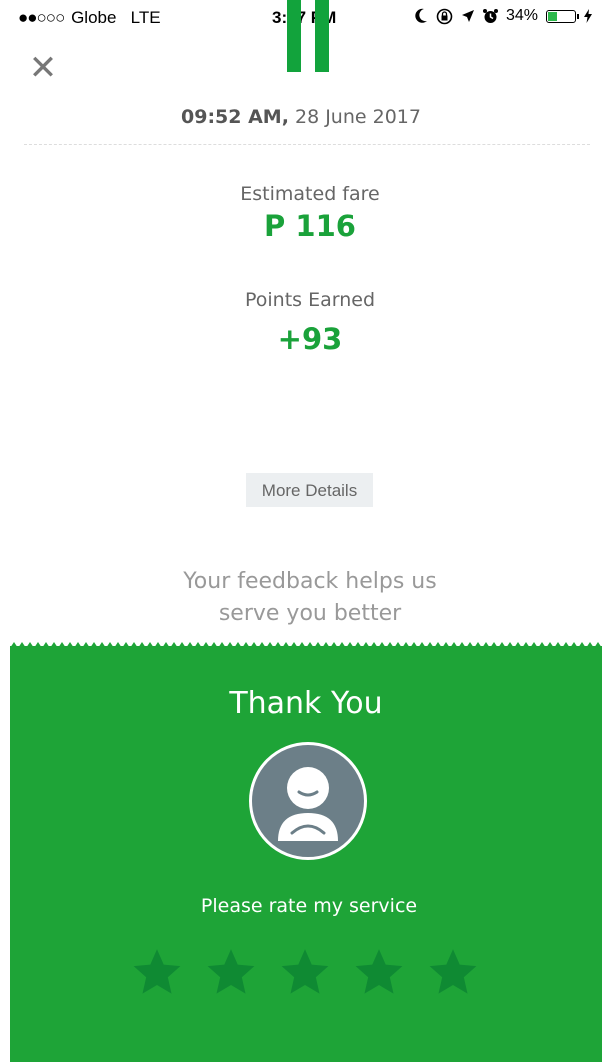 The width and height of the screenshot is (602, 1062). Describe the element at coordinates (306, 645) in the screenshot. I see `zigzag-edge` at that location.